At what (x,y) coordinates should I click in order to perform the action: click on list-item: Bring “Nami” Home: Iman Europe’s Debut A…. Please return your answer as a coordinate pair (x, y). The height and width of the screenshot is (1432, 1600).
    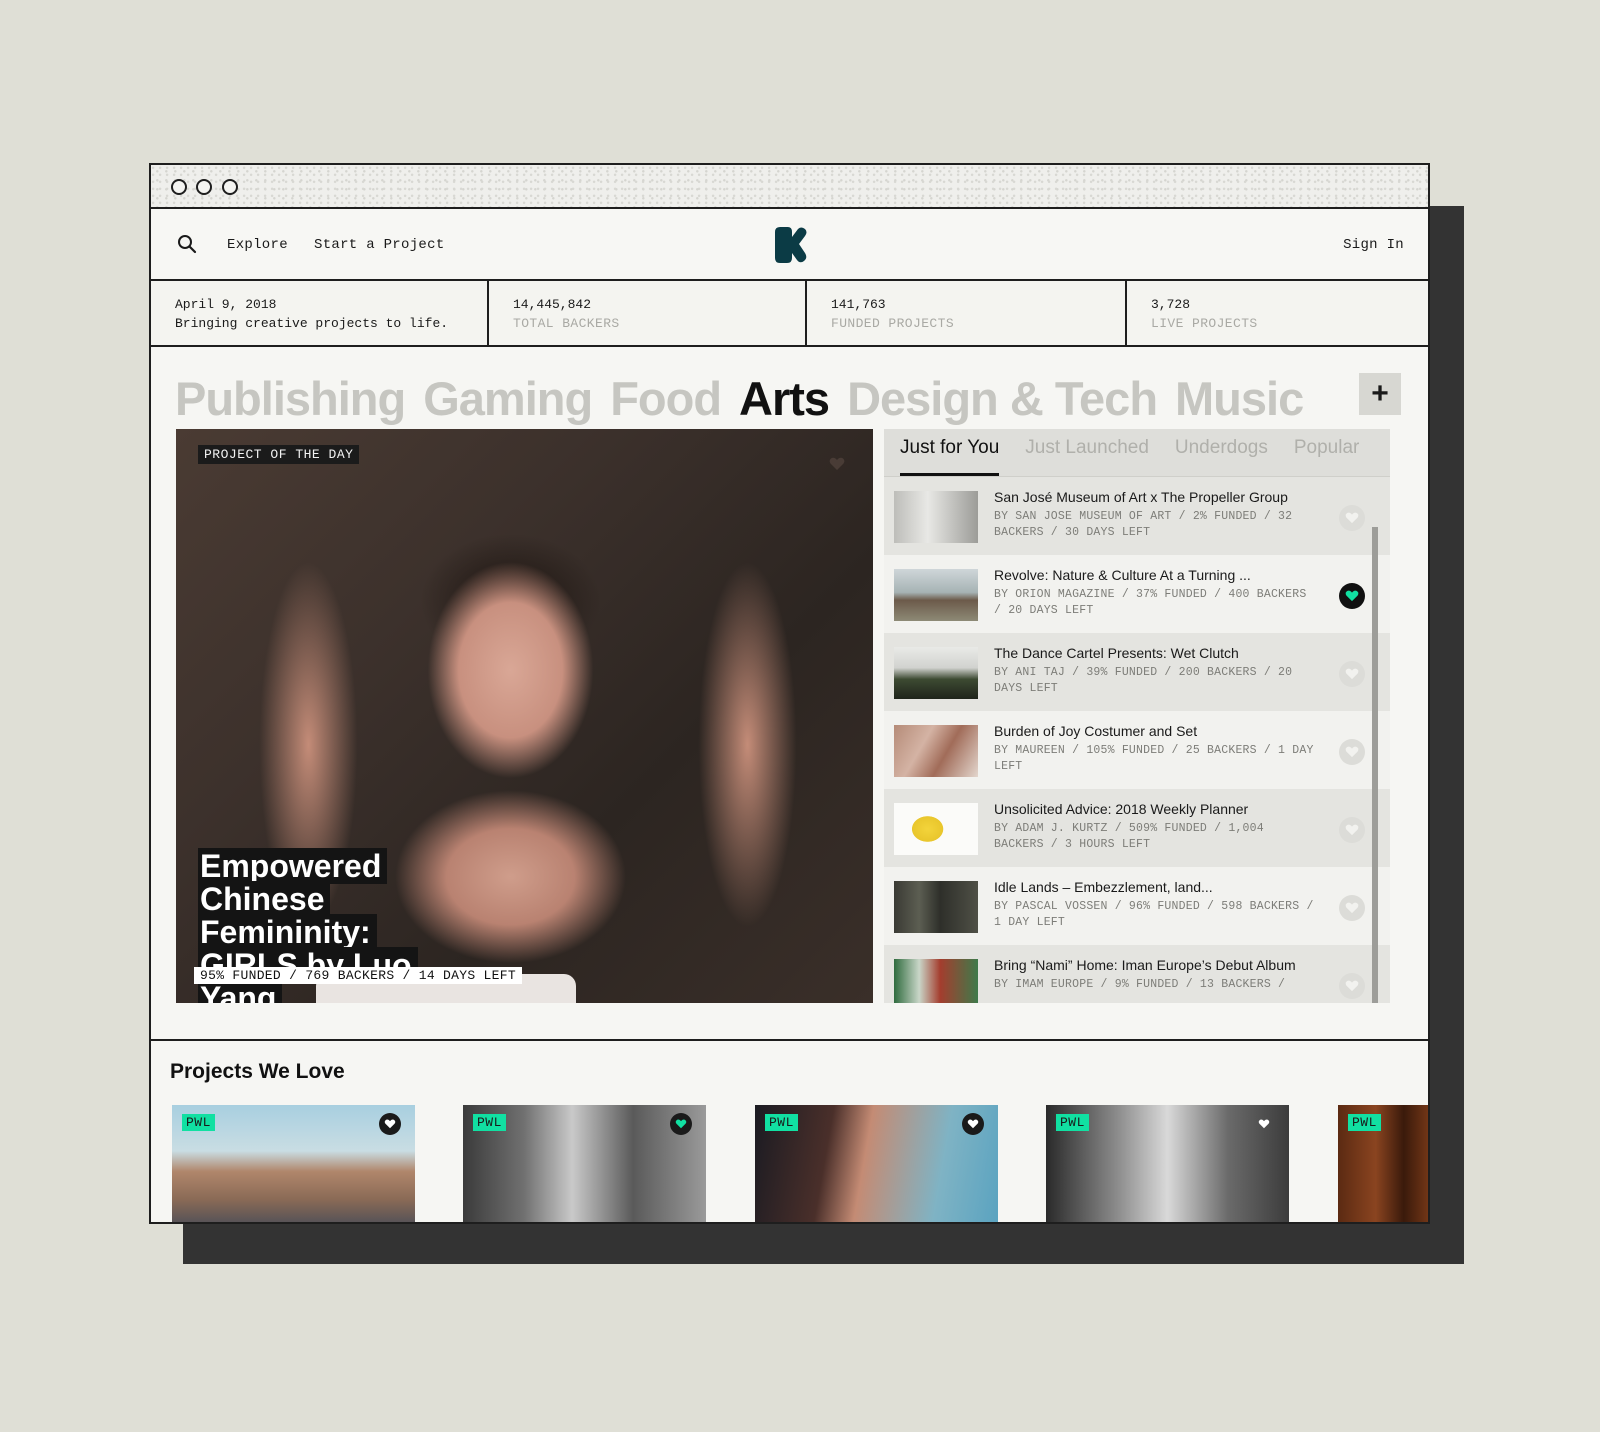
    Looking at the image, I should click on (1137, 974).